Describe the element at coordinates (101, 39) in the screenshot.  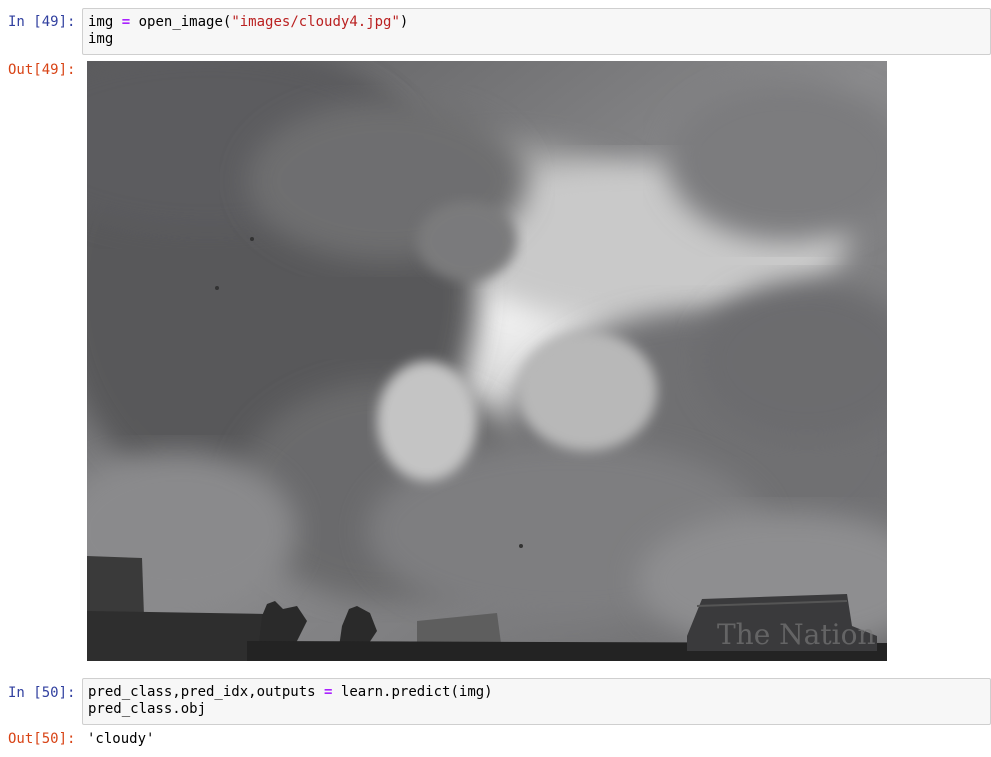
I see `code-line: img` at that location.